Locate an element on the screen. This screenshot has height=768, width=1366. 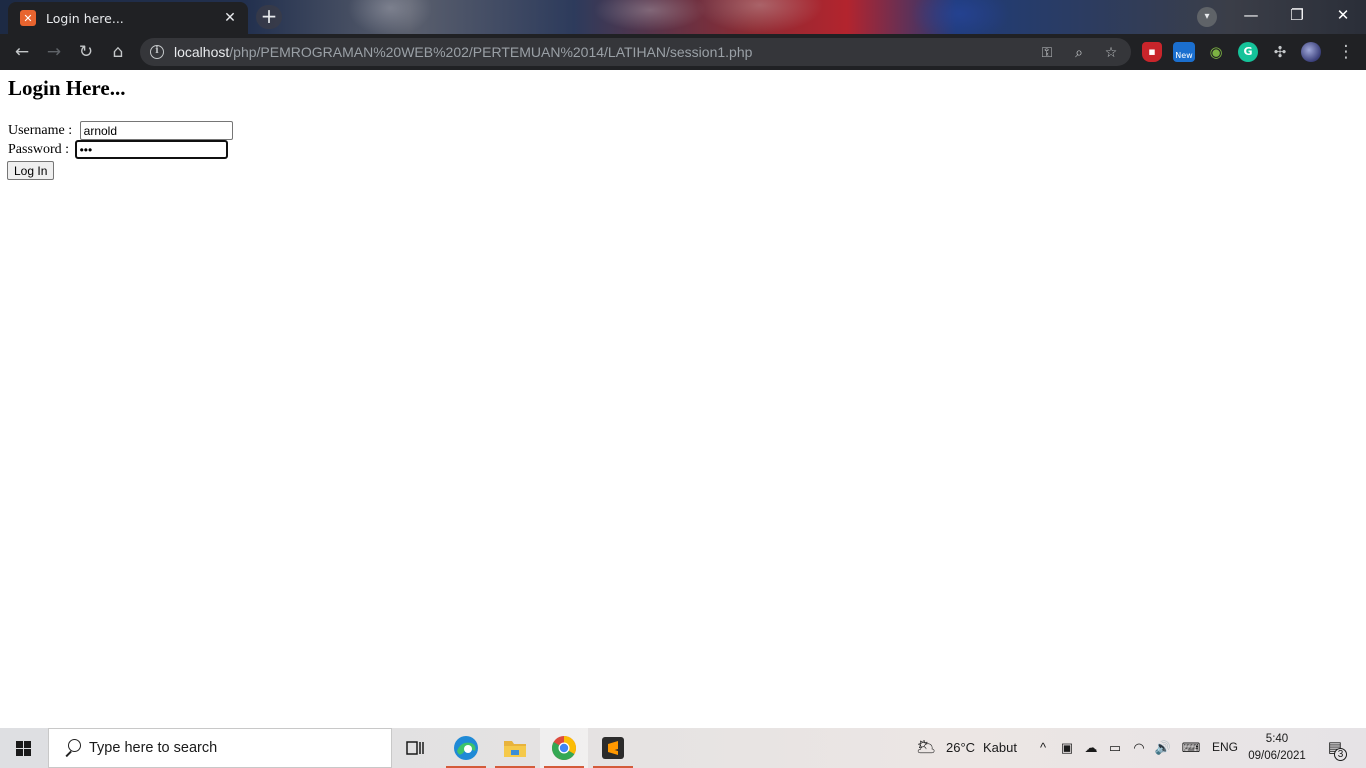
taskbar-edge is located at coordinates (466, 748).